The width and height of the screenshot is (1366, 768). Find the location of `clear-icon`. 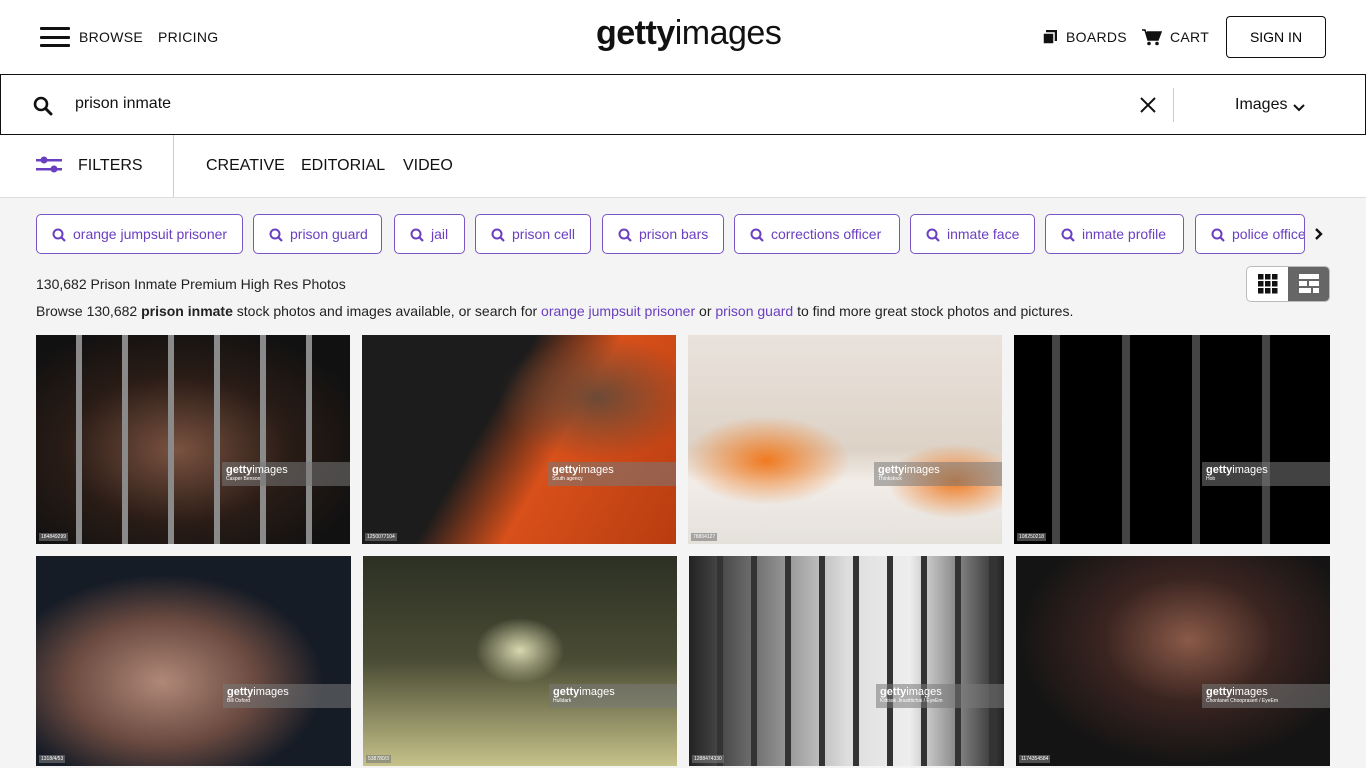

clear-icon is located at coordinates (1148, 105).